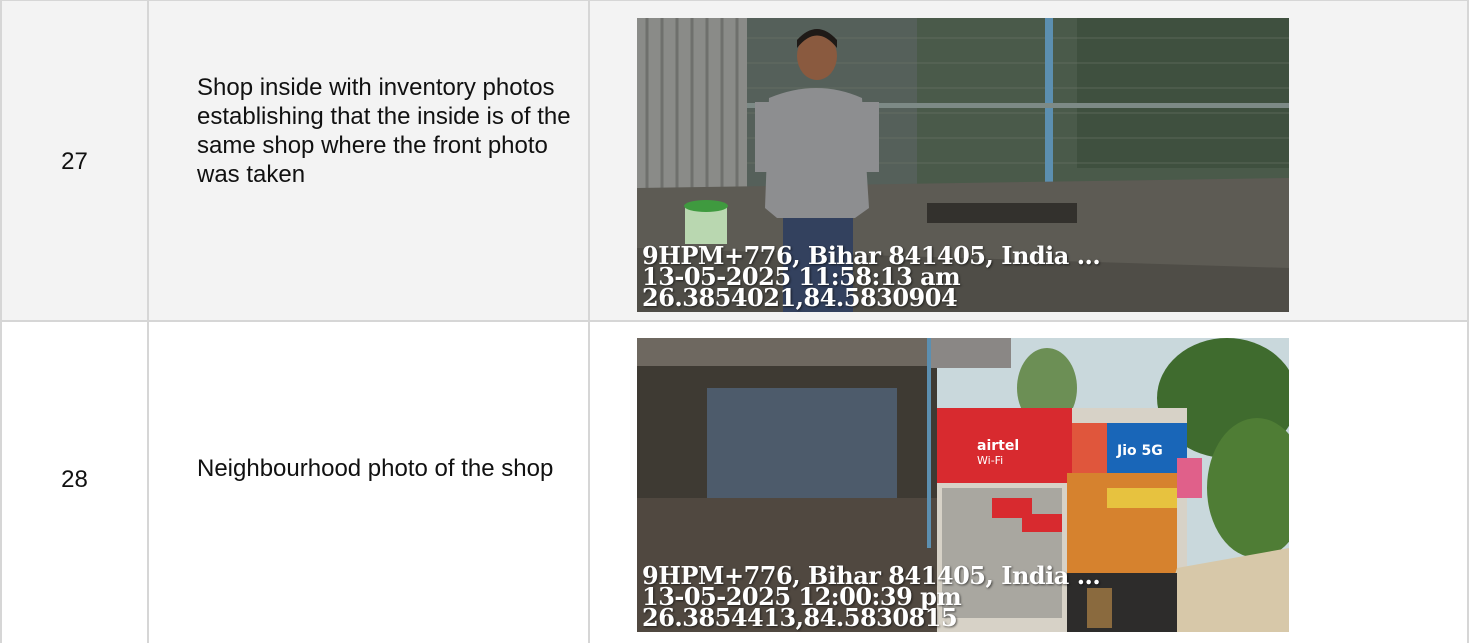 This screenshot has height=643, width=1469. Describe the element at coordinates (1139, 451) in the screenshot. I see `svg-text: Jio 5G` at that location.